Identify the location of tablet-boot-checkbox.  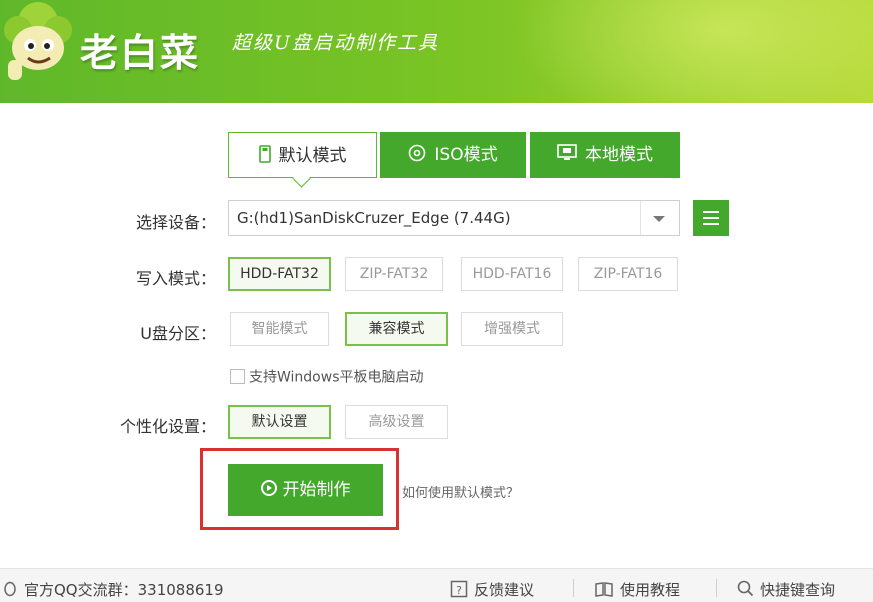
(237, 376).